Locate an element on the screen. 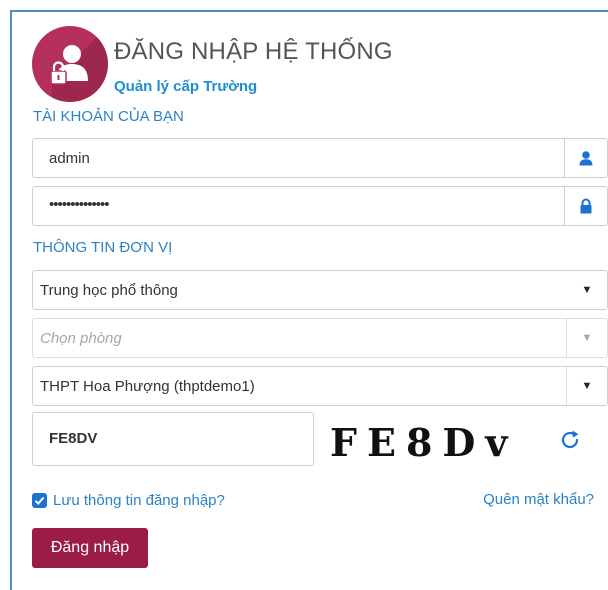 Image resolution: width=608 pixels, height=590 pixels. user-lock-icon is located at coordinates (70, 64).